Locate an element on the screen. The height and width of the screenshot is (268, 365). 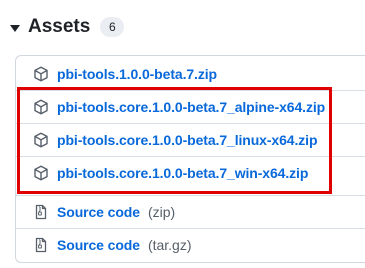
archive-format: (tar.gz) is located at coordinates (169, 245).